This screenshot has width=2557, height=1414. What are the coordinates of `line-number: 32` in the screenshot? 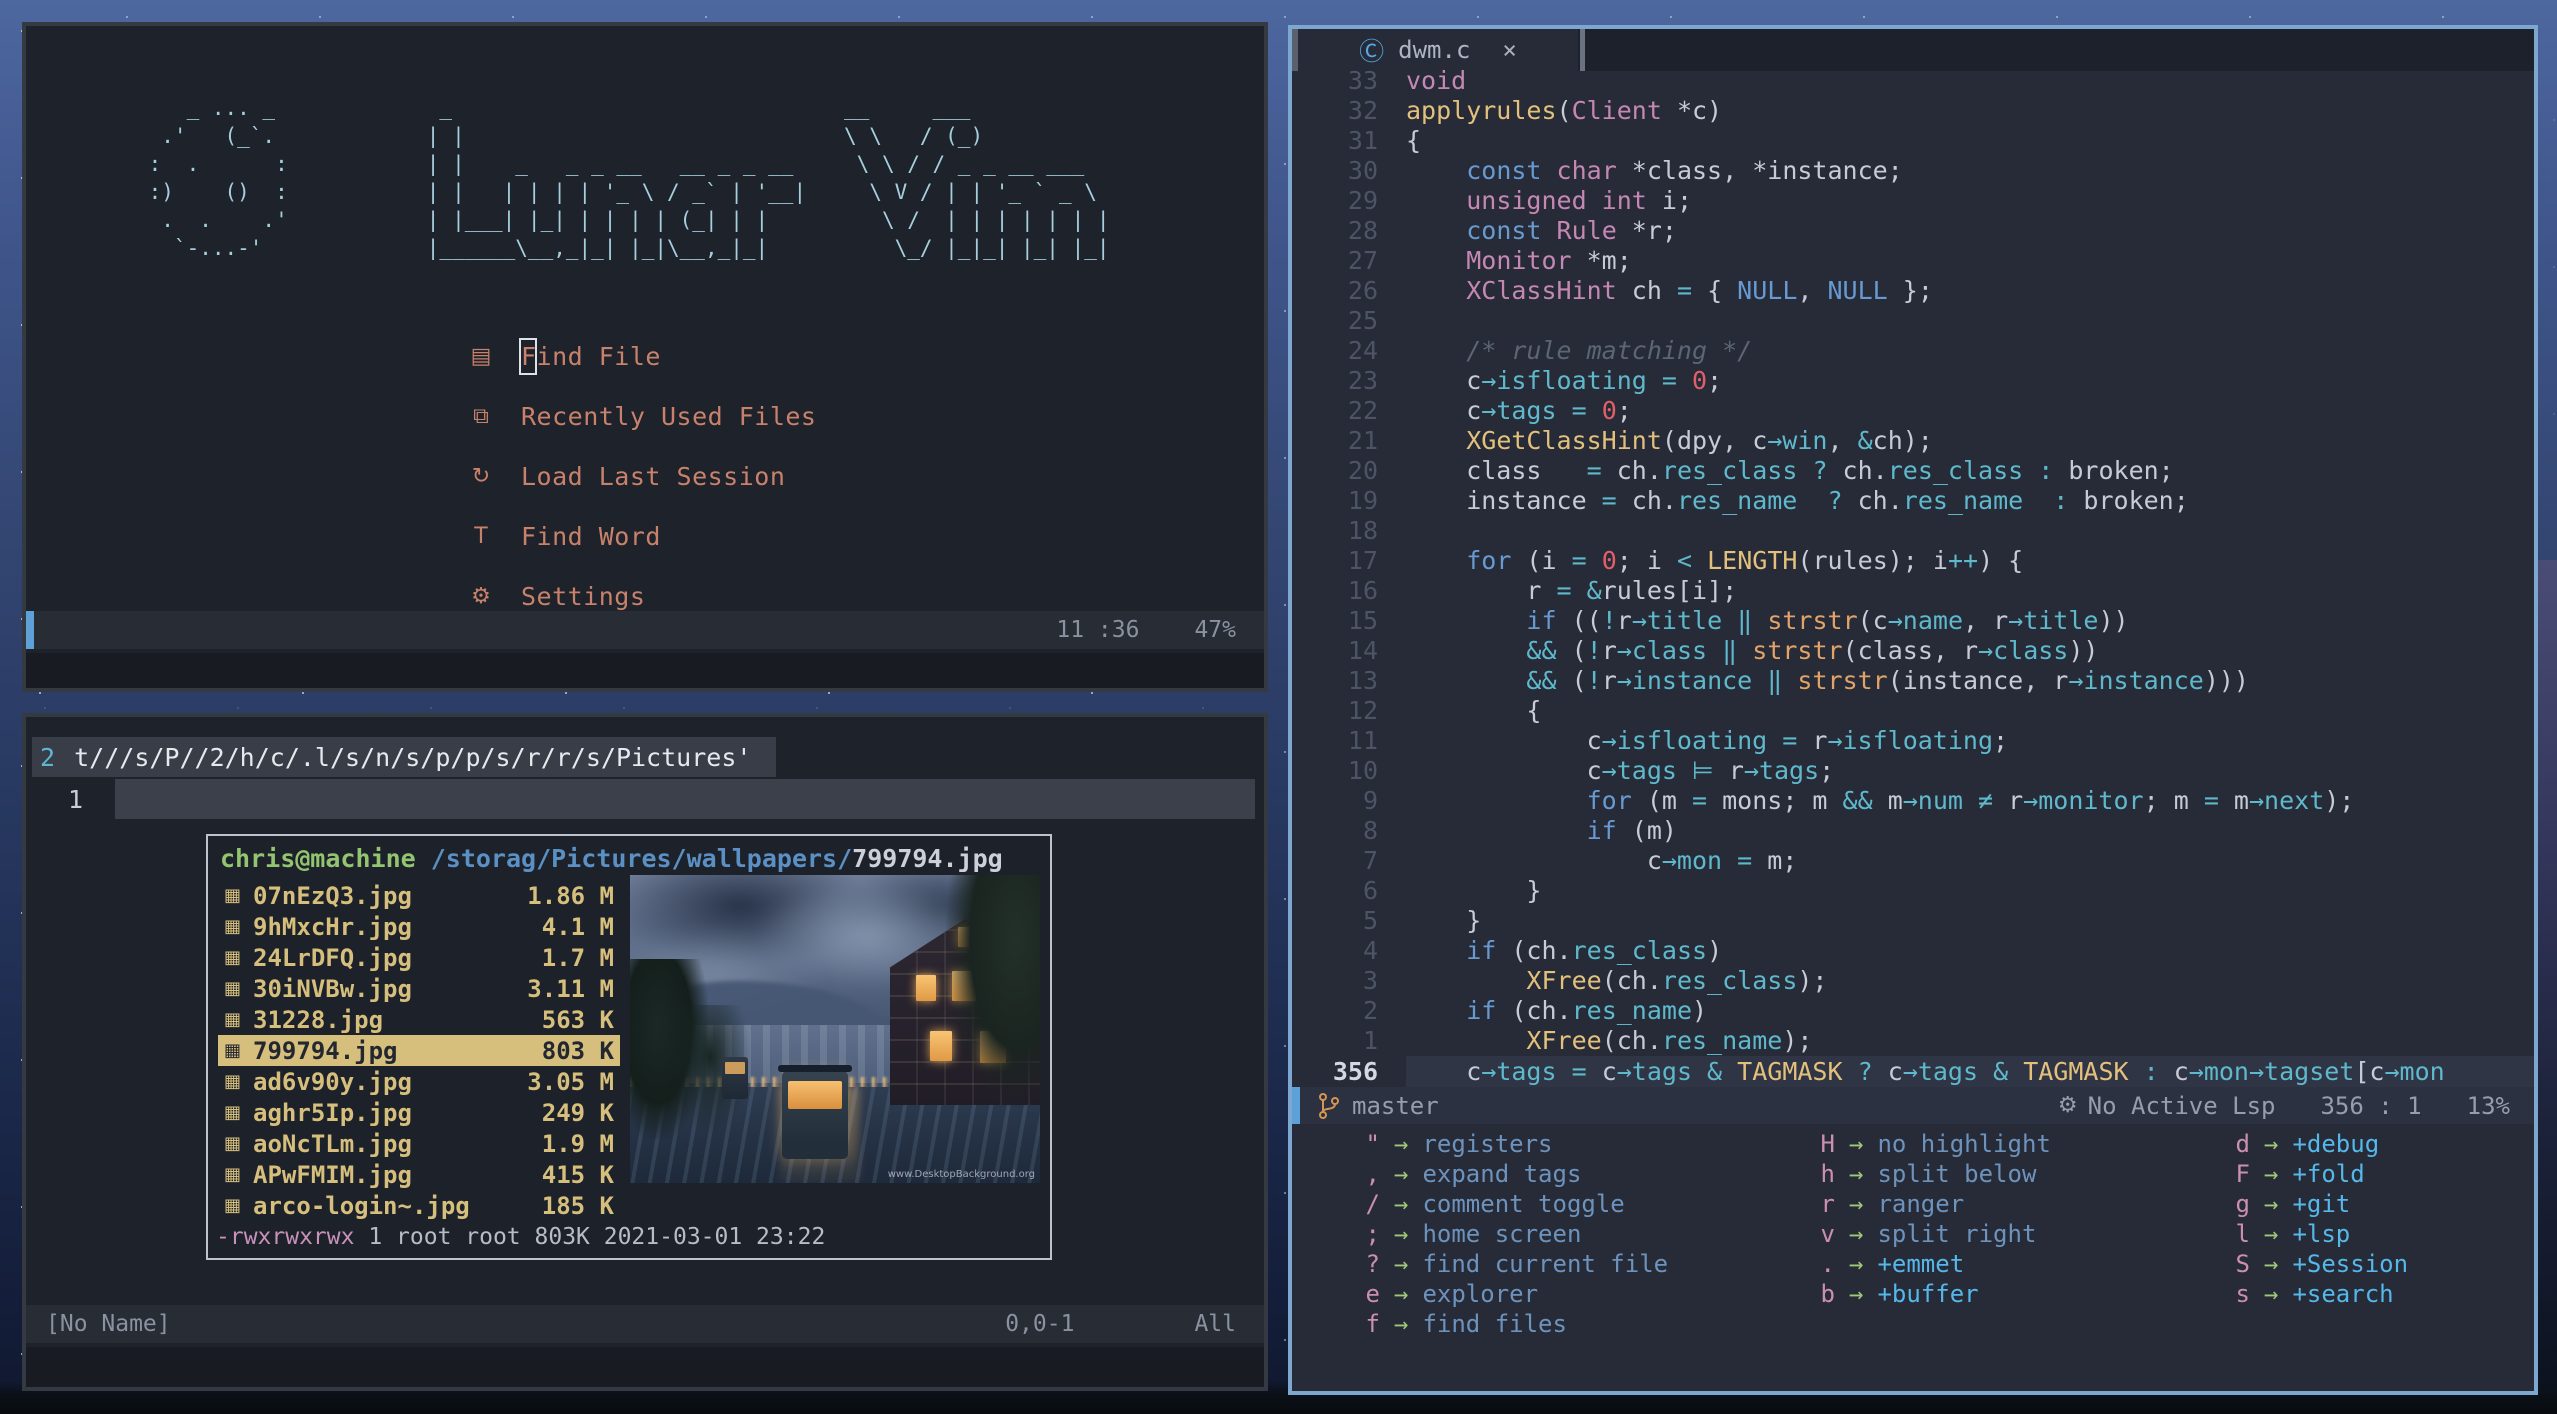 It's located at (1362, 110).